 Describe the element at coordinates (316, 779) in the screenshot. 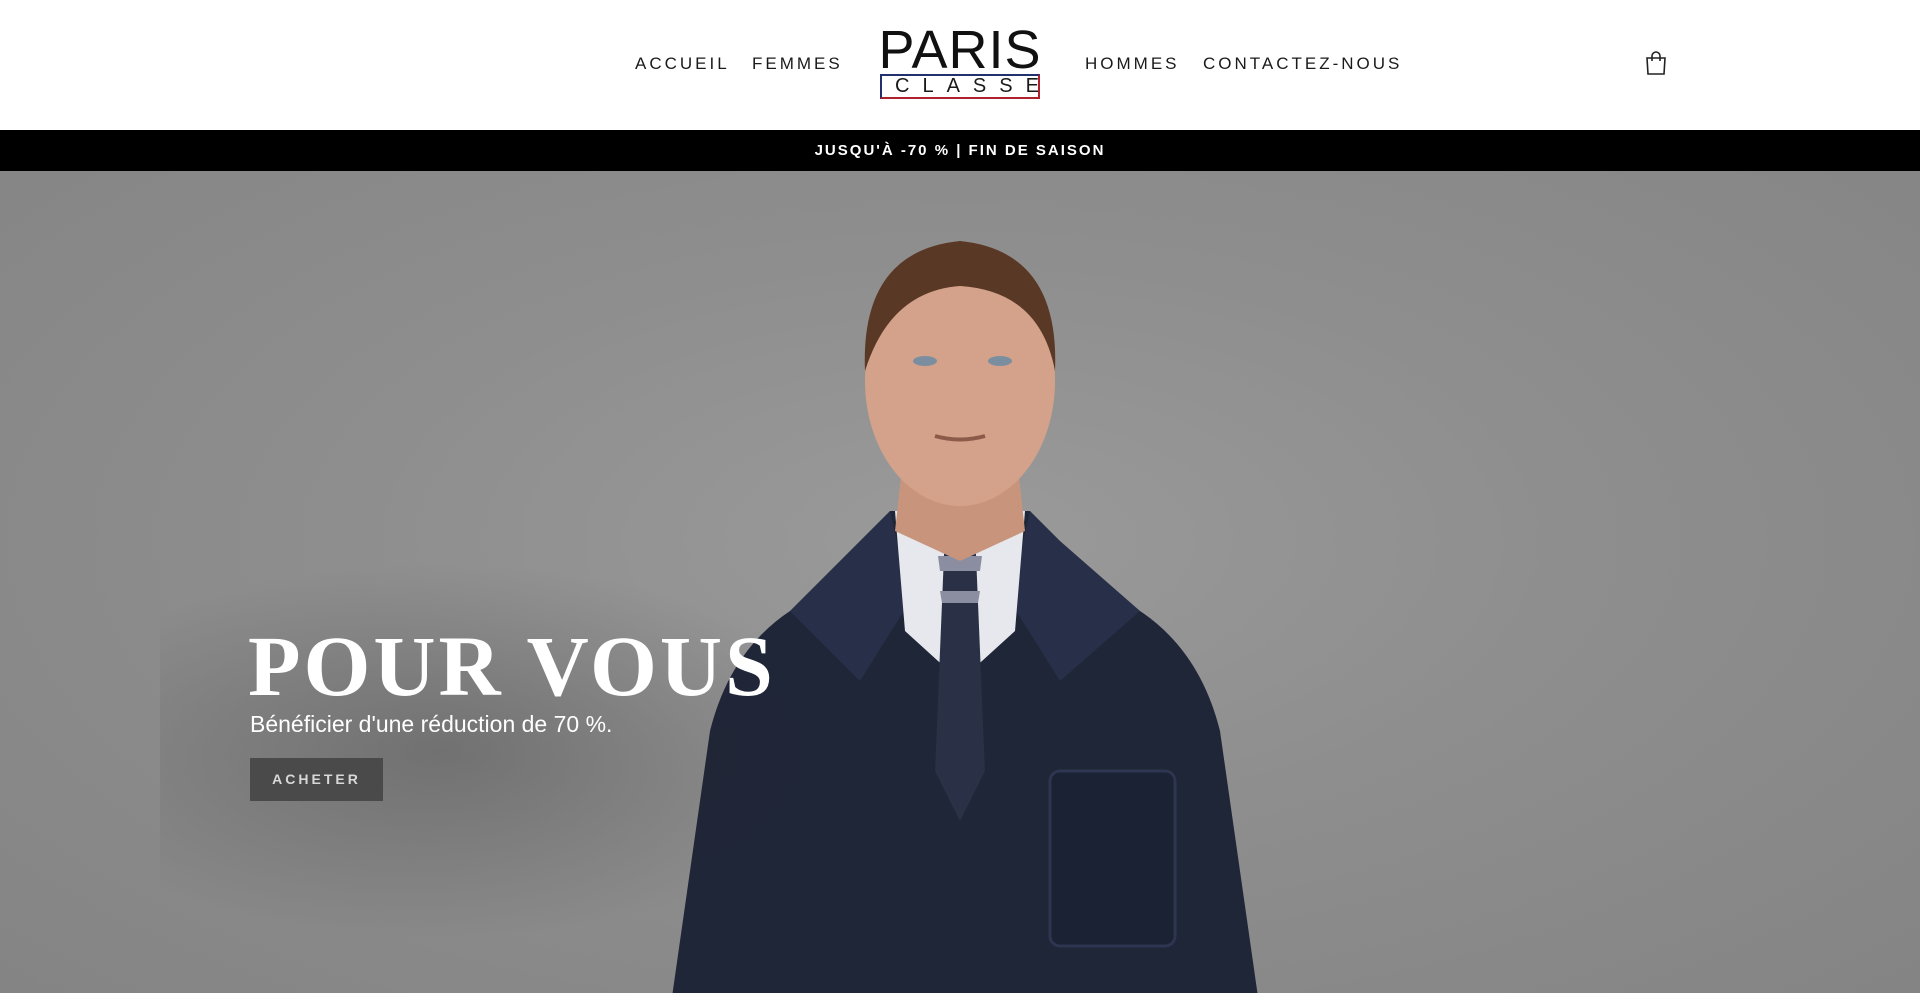

I see `shop-now-button: ACHETER` at that location.